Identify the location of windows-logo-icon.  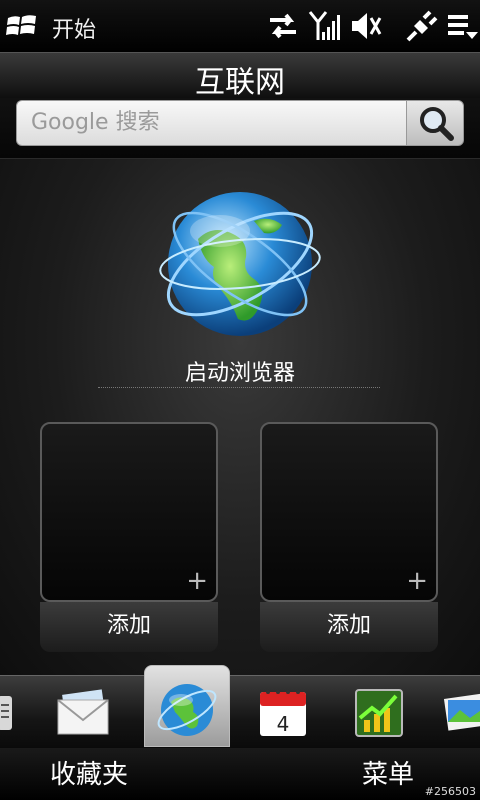
(22, 26).